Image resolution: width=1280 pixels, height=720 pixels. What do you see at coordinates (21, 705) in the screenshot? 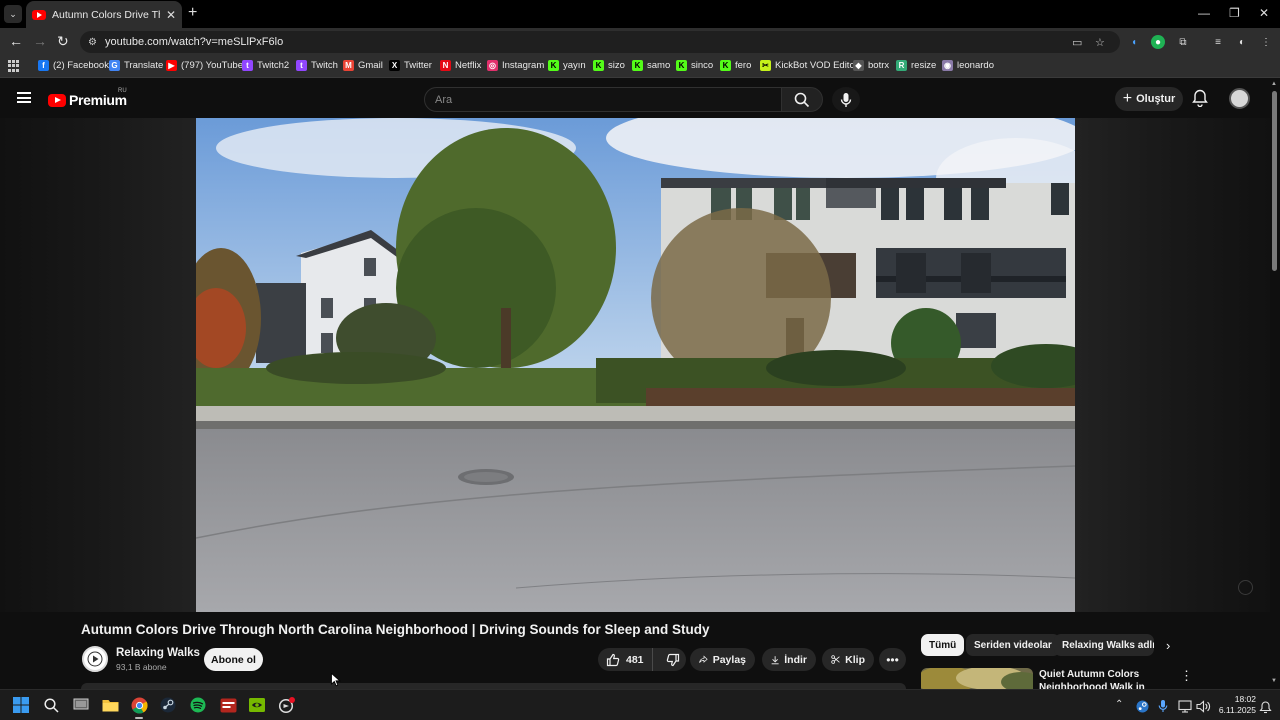
I see `windows-start-icon` at bounding box center [21, 705].